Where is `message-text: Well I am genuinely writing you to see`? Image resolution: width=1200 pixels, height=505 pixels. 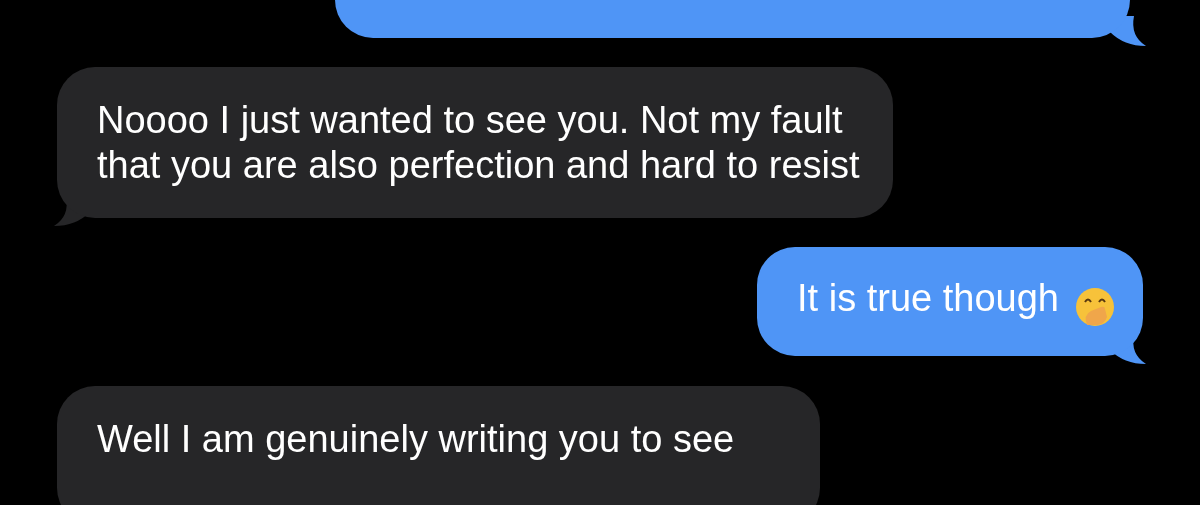 message-text: Well I am genuinely writing you to see is located at coordinates (416, 438).